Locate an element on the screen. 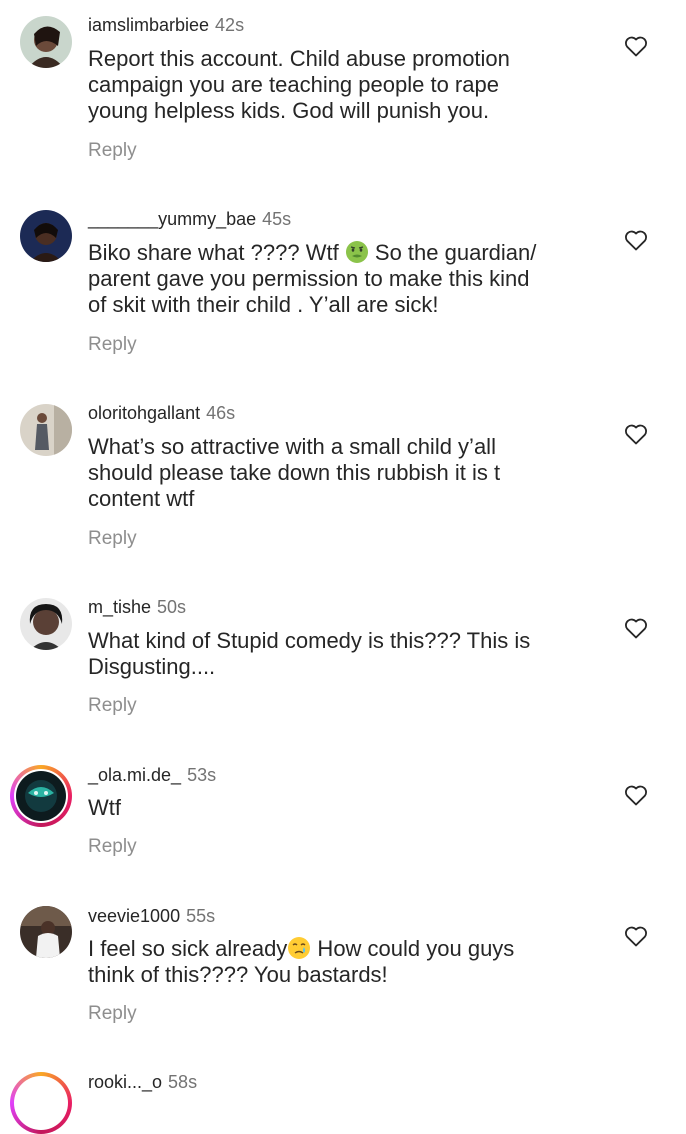  comment-header: _ola.mi.de_ 53s is located at coordinates (152, 775).